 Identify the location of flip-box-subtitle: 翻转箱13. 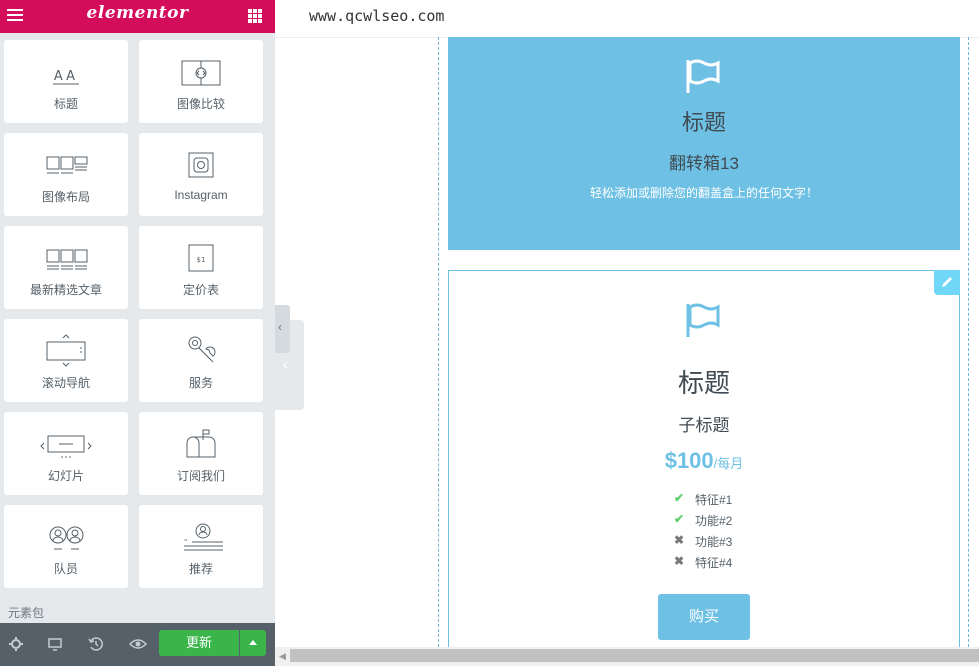
(704, 163).